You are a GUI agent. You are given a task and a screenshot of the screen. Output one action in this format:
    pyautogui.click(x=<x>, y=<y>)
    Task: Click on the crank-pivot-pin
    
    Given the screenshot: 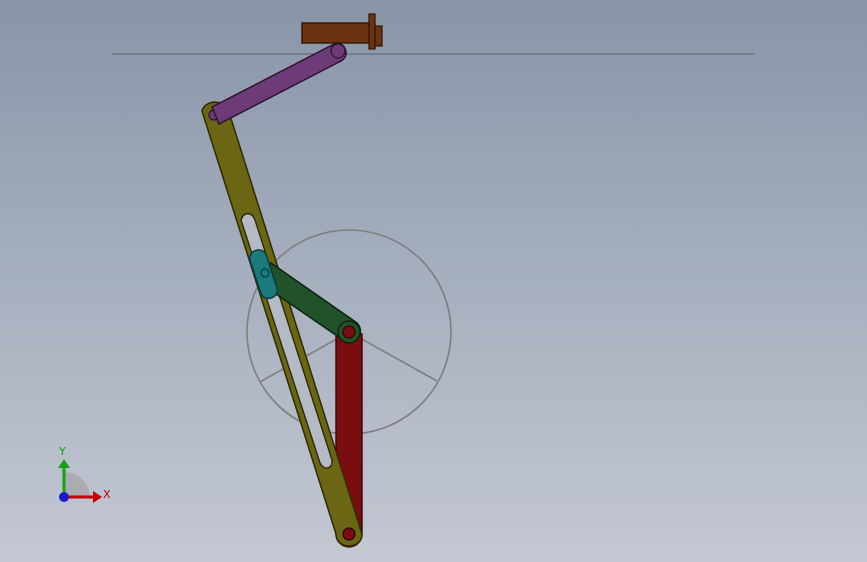 What is the action you would take?
    pyautogui.click(x=349, y=332)
    